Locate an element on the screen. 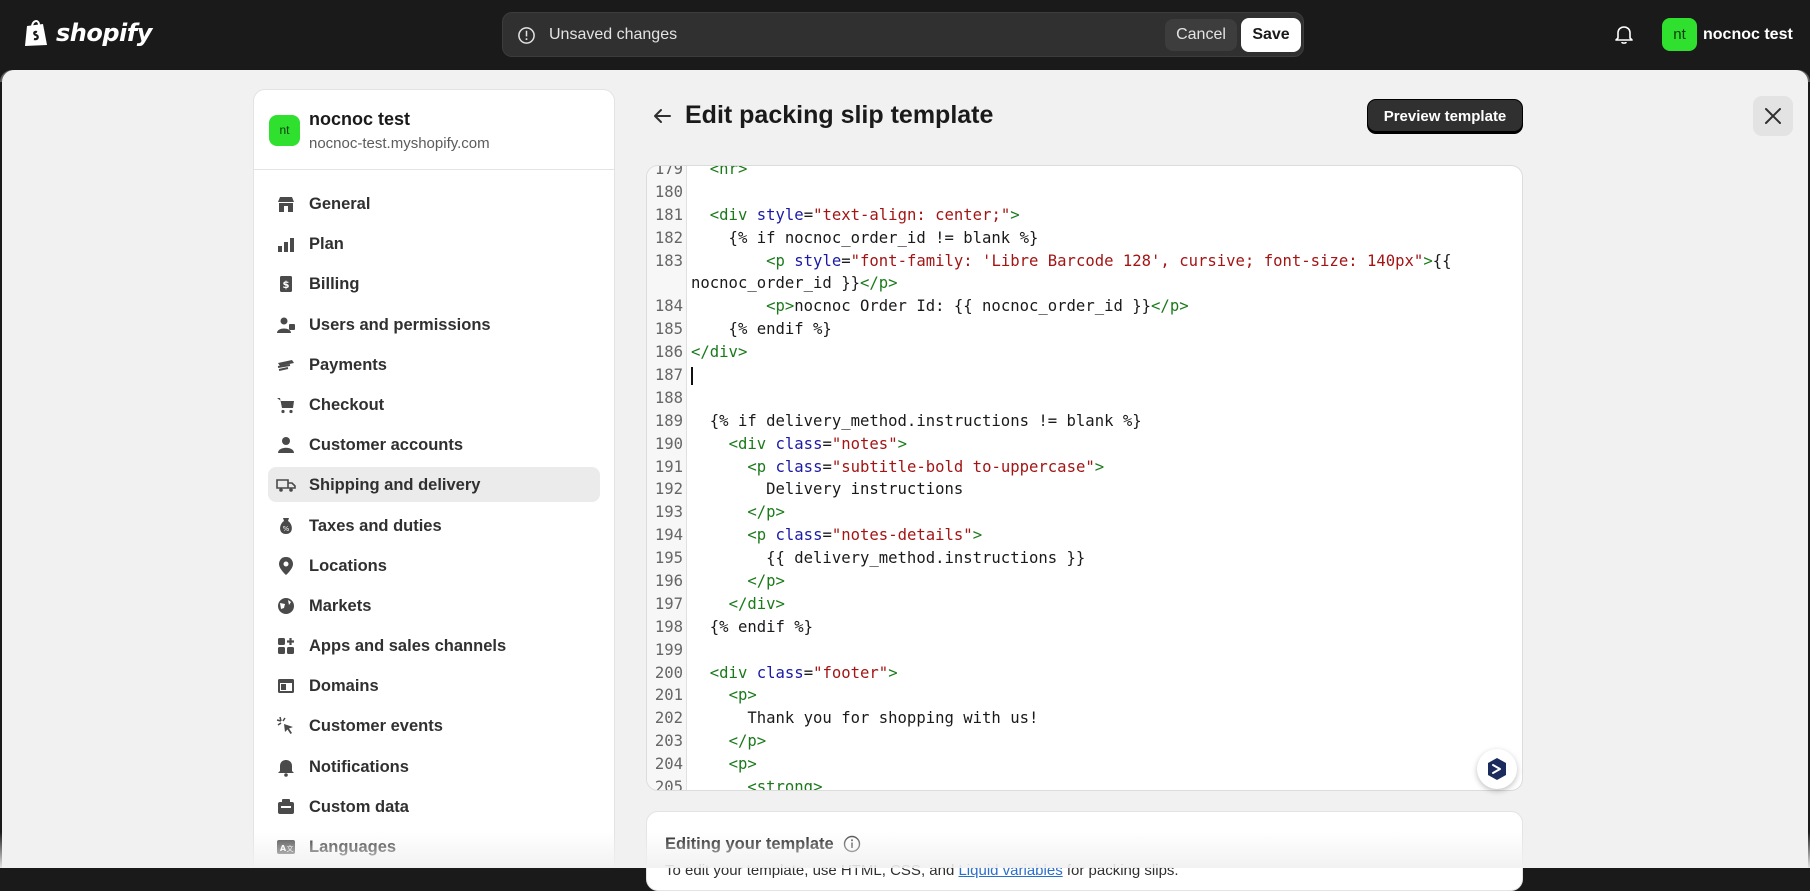 Image resolution: width=1810 pixels, height=891 pixels. close-button is located at coordinates (1773, 116).